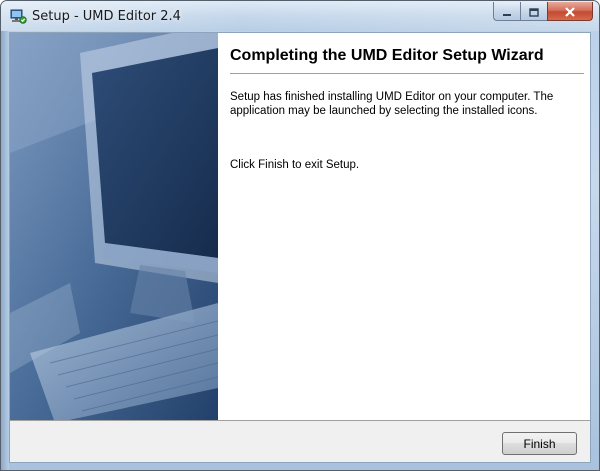  I want to click on minimize-button, so click(506, 11).